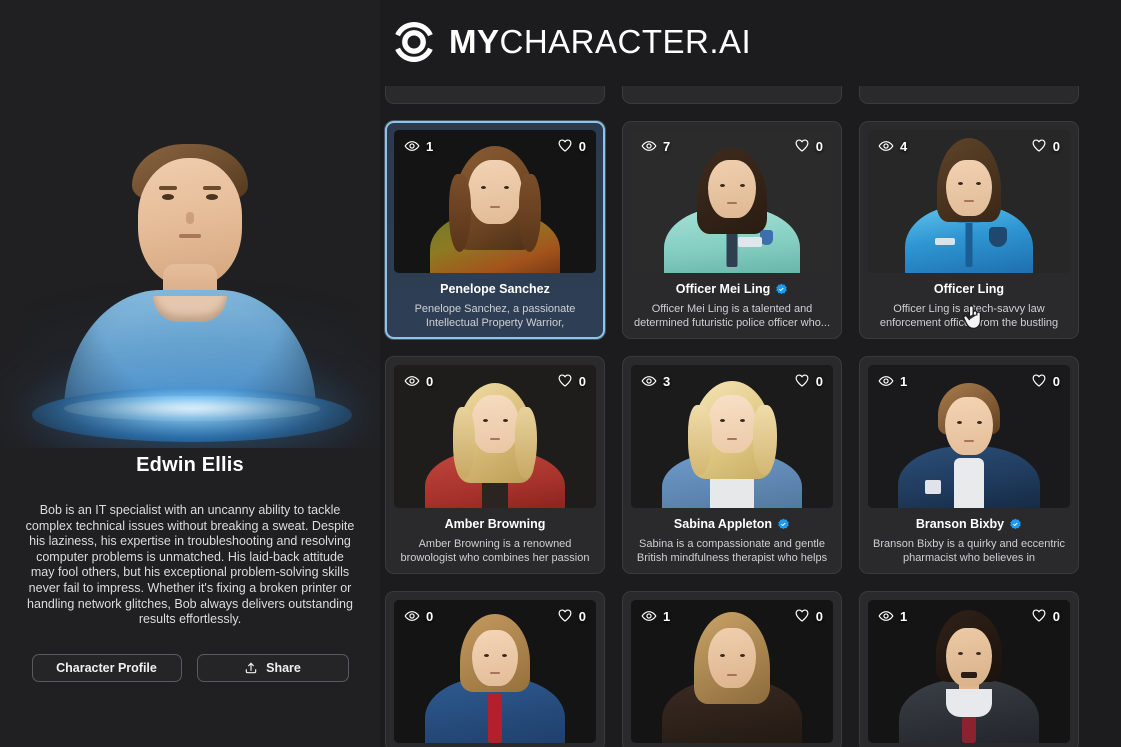 The width and height of the screenshot is (1121, 747). What do you see at coordinates (969, 201) in the screenshot?
I see `card-thumbnail: 4 0` at bounding box center [969, 201].